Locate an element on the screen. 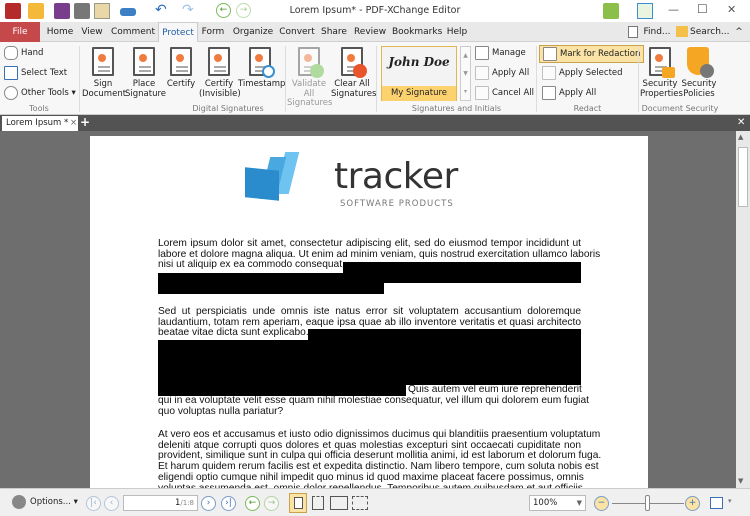 The image size is (750, 516). tab-form: Form is located at coordinates (213, 32).